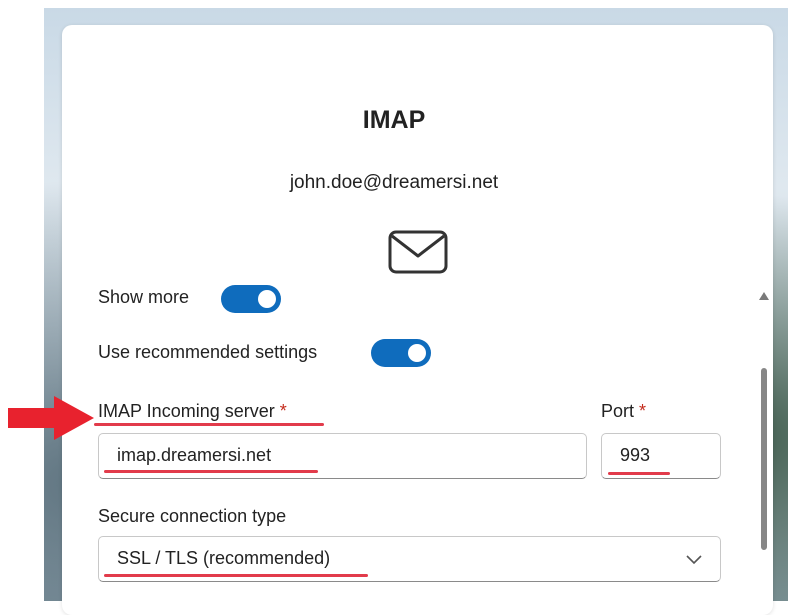  Describe the element at coordinates (251, 299) in the screenshot. I see `show-more-toggle` at that location.